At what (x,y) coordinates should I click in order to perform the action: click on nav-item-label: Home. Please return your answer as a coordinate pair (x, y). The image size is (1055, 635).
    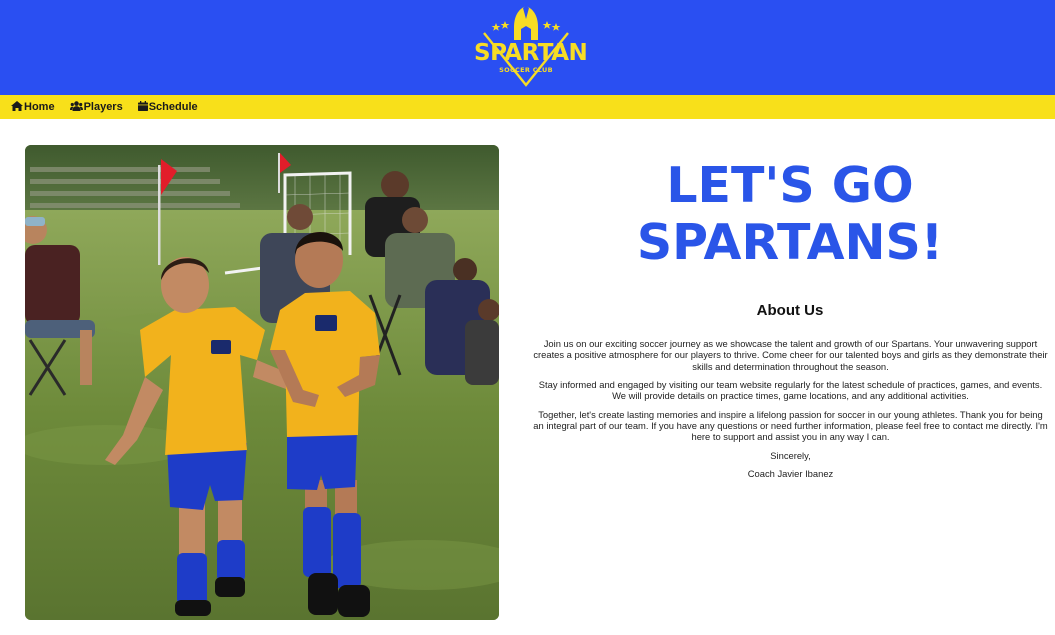
    Looking at the image, I should click on (39, 107).